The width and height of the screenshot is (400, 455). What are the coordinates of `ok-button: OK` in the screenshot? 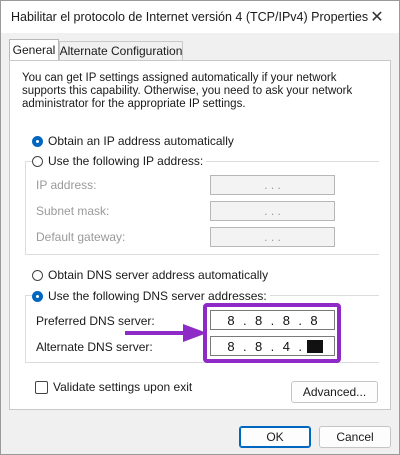 It's located at (275, 437).